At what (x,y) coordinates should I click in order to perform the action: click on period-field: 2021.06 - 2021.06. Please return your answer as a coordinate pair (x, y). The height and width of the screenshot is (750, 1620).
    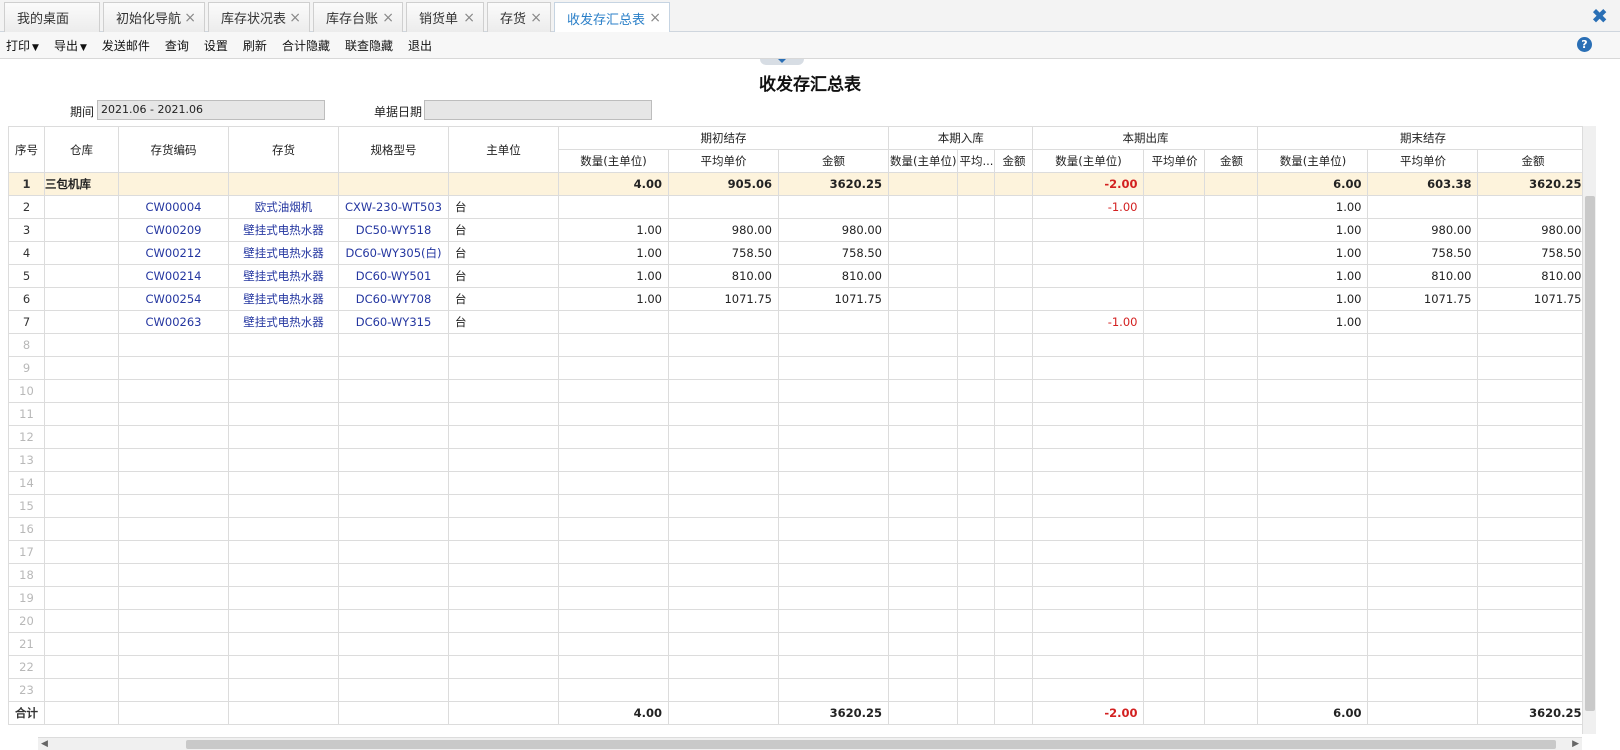
    Looking at the image, I should click on (211, 110).